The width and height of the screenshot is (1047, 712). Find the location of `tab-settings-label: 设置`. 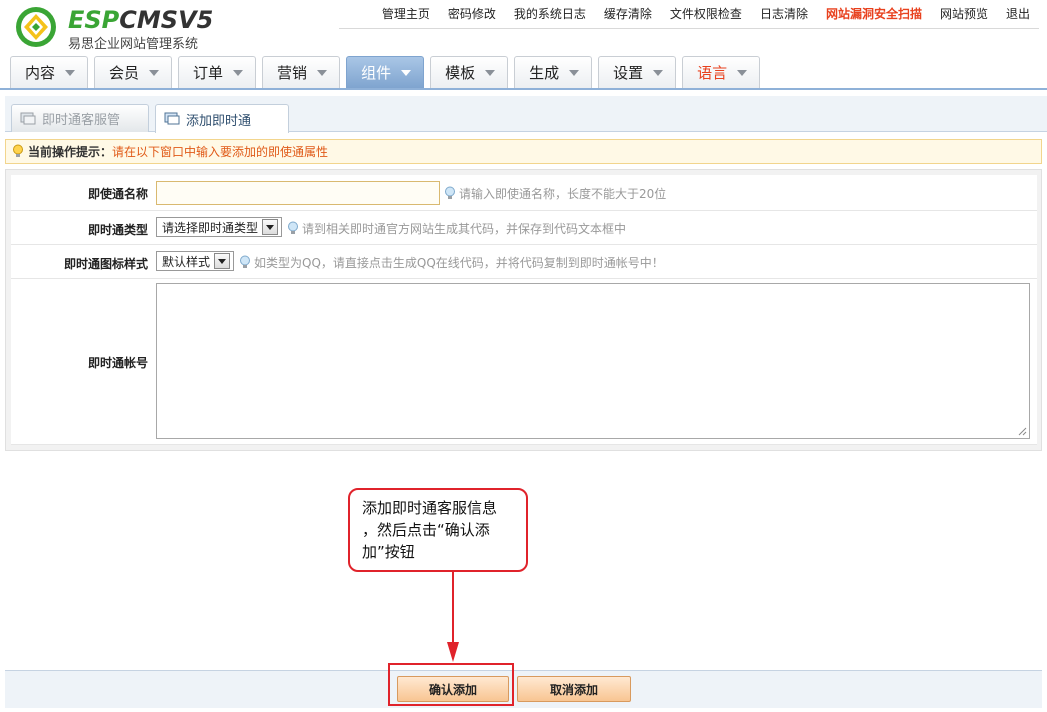

tab-settings-label: 设置 is located at coordinates (628, 73).